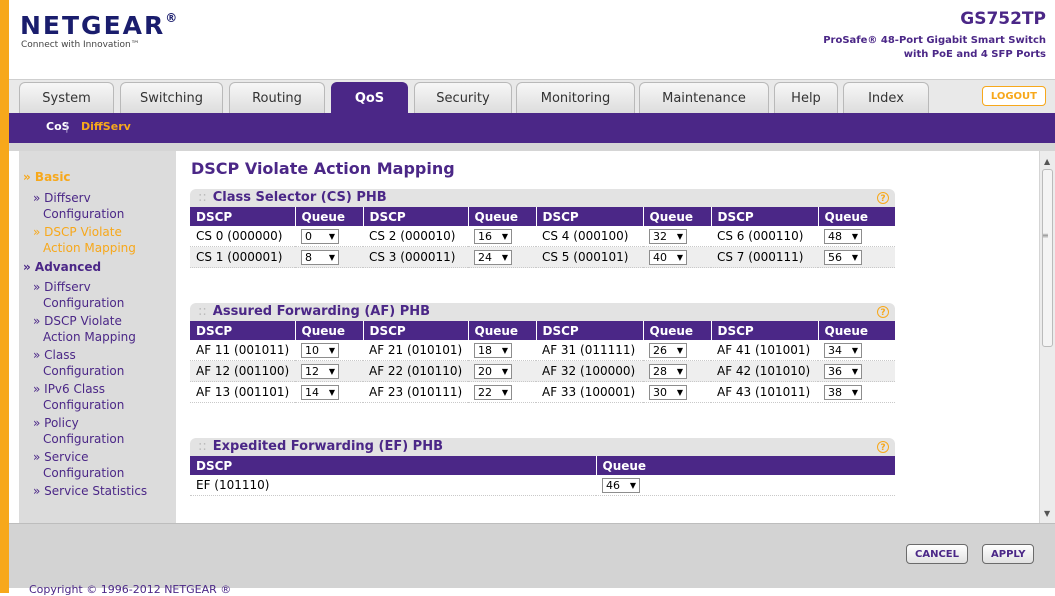  I want to click on sidebar-item-adv-dscp-violate-label1: » DSCP Violate, so click(77, 321).